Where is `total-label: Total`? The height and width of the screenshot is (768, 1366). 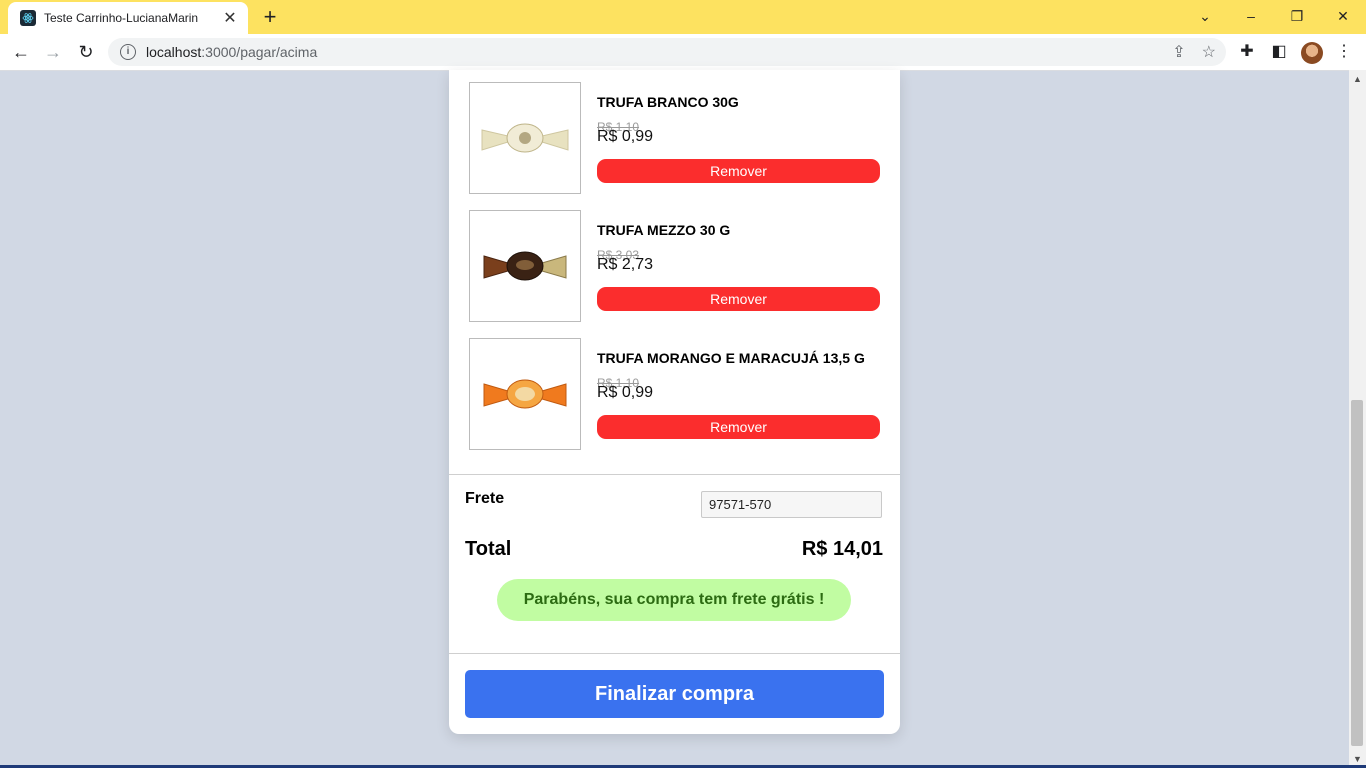
total-label: Total is located at coordinates (488, 549).